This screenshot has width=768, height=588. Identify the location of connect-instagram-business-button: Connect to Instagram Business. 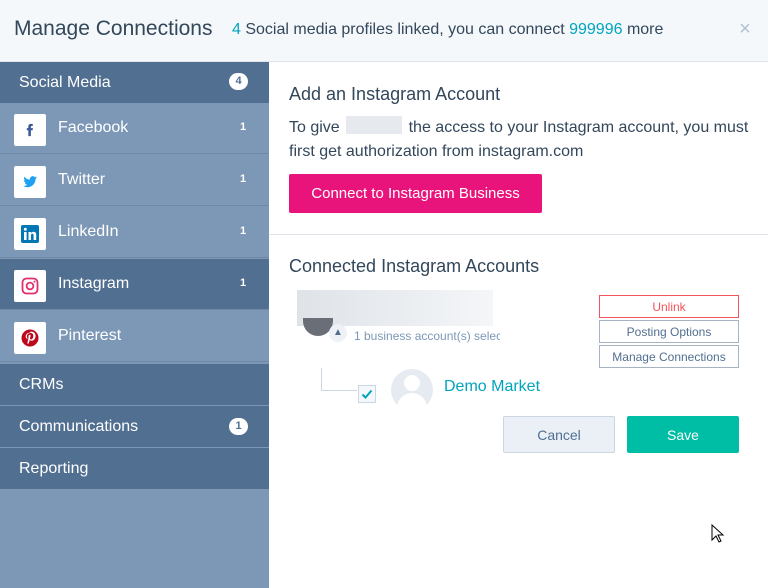
(415, 193).